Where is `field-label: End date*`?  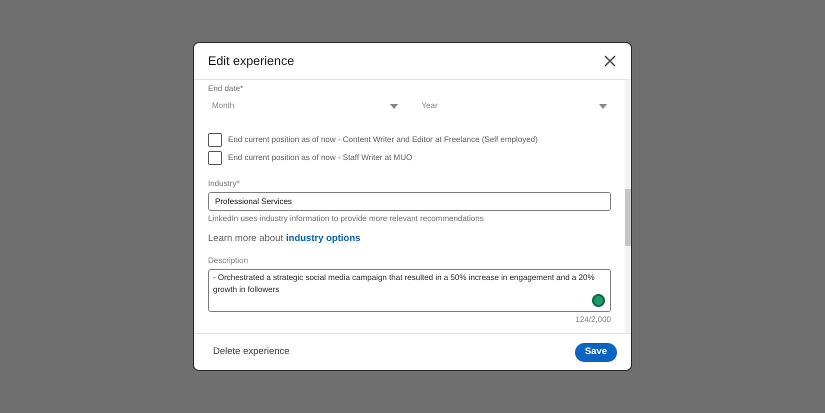
field-label: End date* is located at coordinates (226, 89).